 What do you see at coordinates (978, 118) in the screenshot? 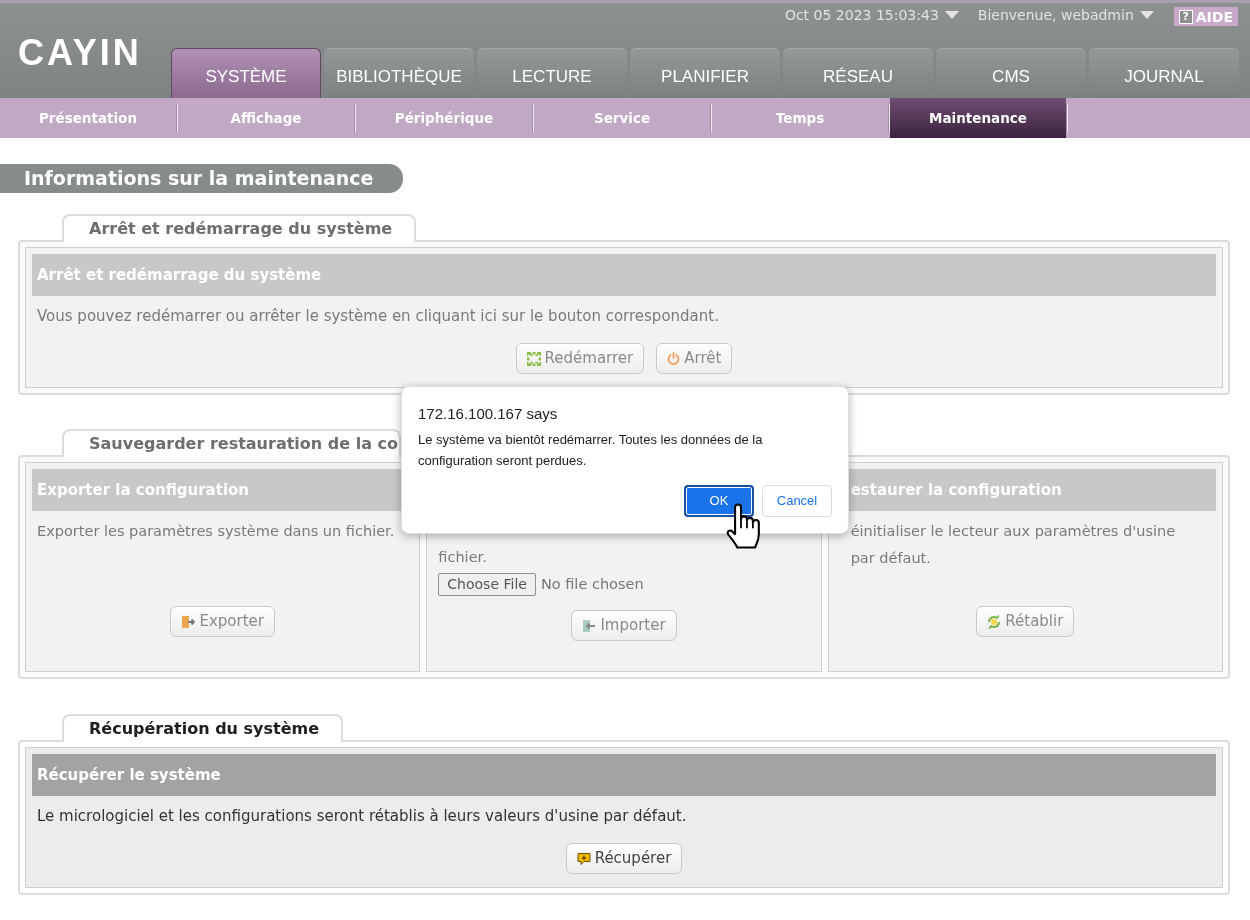
I see `subnav-tab: Maintenance` at bounding box center [978, 118].